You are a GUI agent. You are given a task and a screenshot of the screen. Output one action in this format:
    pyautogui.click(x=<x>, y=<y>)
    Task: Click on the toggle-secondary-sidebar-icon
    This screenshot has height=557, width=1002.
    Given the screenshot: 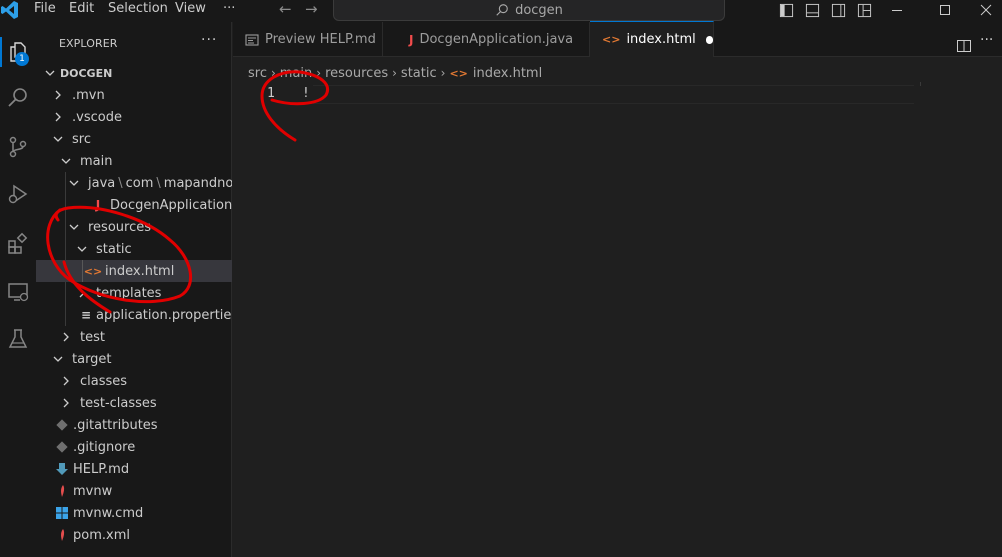 What is the action you would take?
    pyautogui.click(x=838, y=10)
    